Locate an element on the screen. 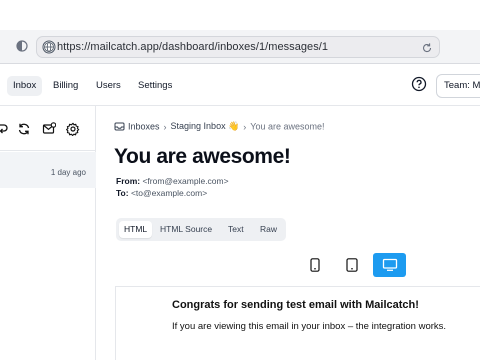 The width and height of the screenshot is (480, 360). inbox-icon is located at coordinates (119, 126).